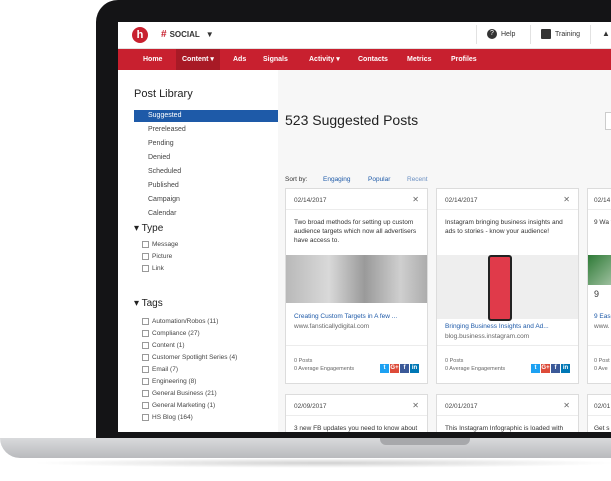 The image size is (611, 481). I want to click on nav-activity-label: Activity, so click(322, 59).